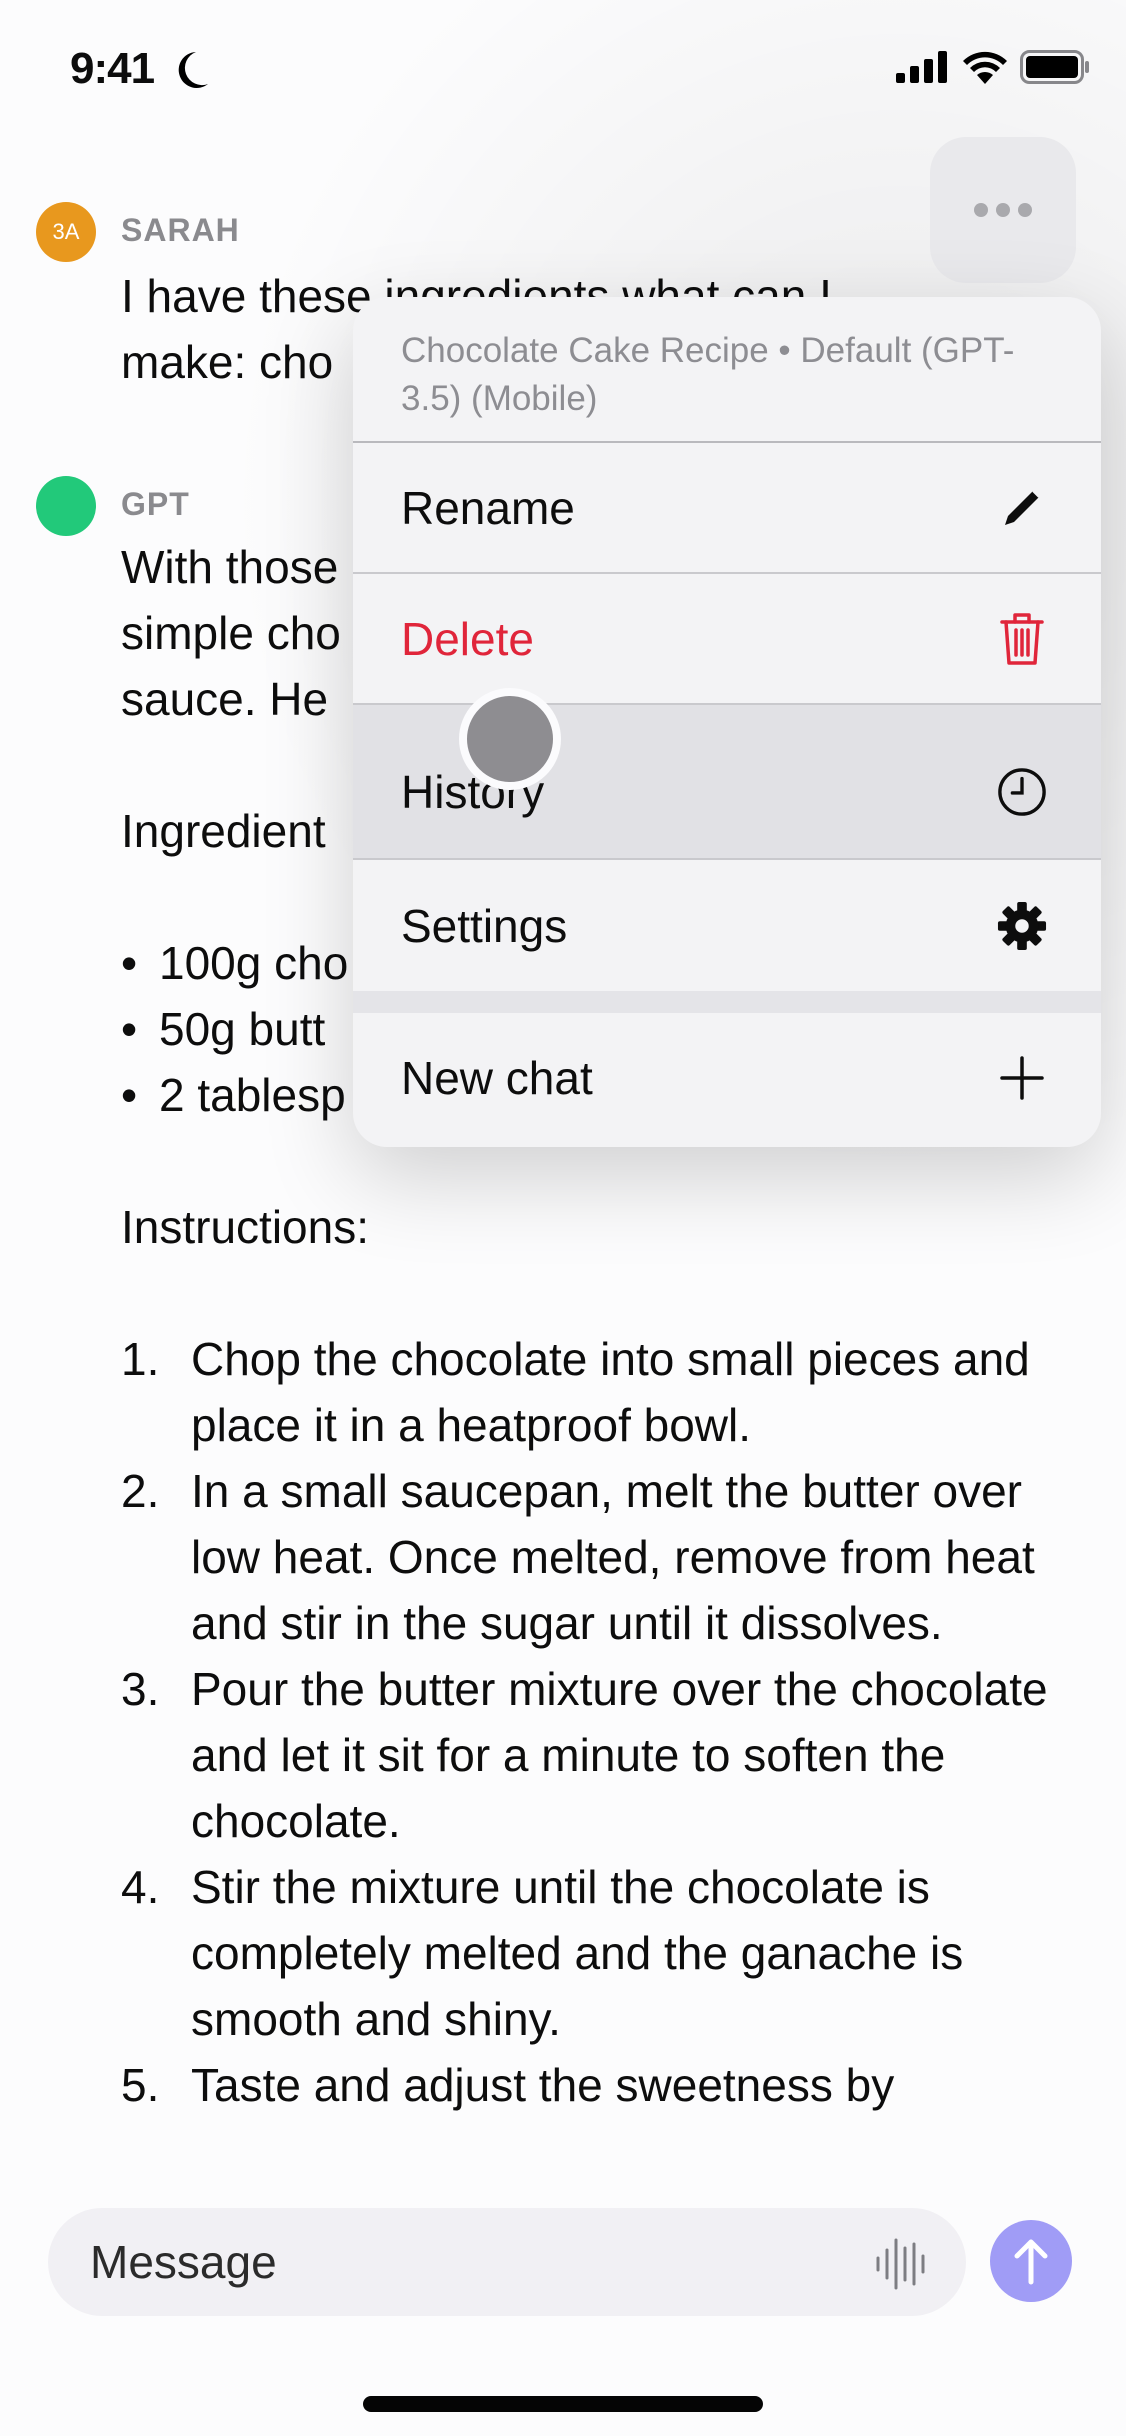 The height and width of the screenshot is (2436, 1126). What do you see at coordinates (155, 504) in the screenshot?
I see `sender-name: GPT` at bounding box center [155, 504].